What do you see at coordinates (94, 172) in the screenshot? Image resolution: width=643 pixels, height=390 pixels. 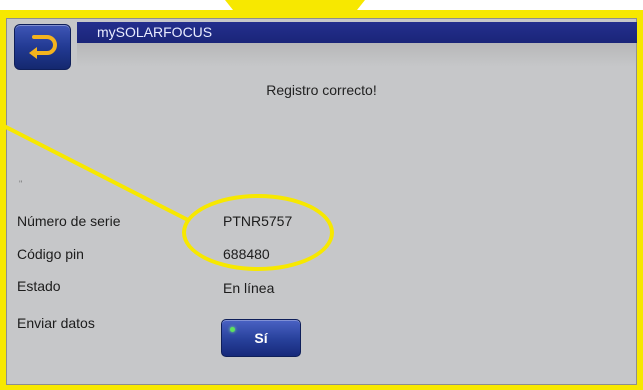 I see `callout-line` at bounding box center [94, 172].